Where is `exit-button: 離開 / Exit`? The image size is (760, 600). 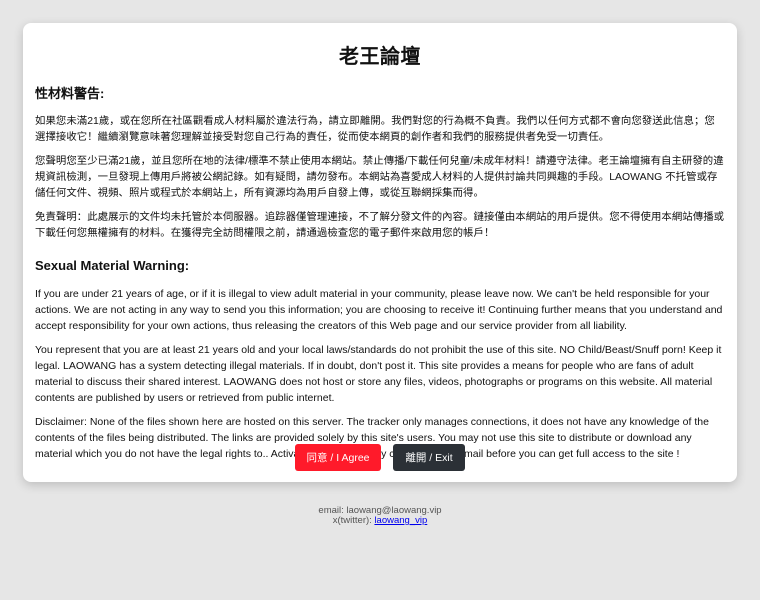
exit-button: 離開 / Exit is located at coordinates (429, 457).